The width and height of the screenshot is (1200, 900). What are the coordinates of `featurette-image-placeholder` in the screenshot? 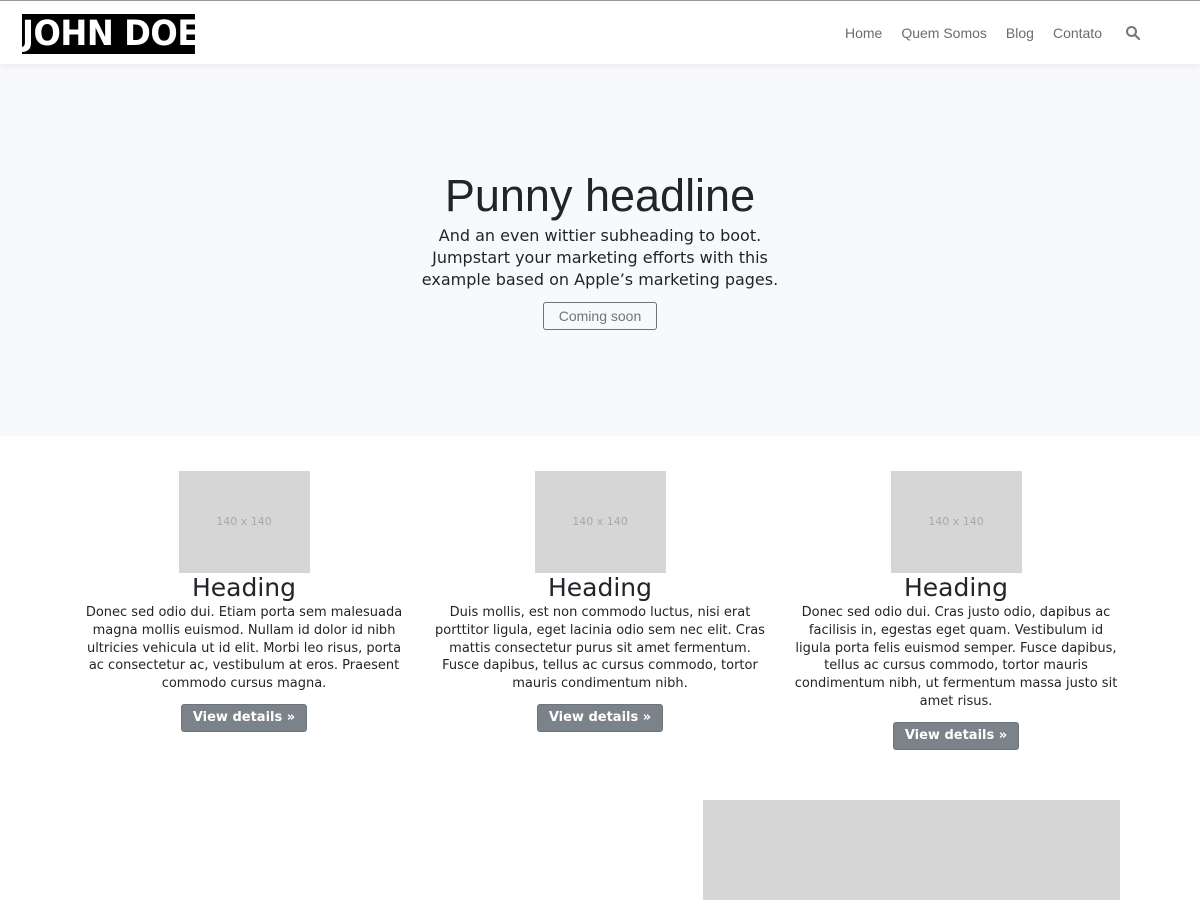 It's located at (911, 850).